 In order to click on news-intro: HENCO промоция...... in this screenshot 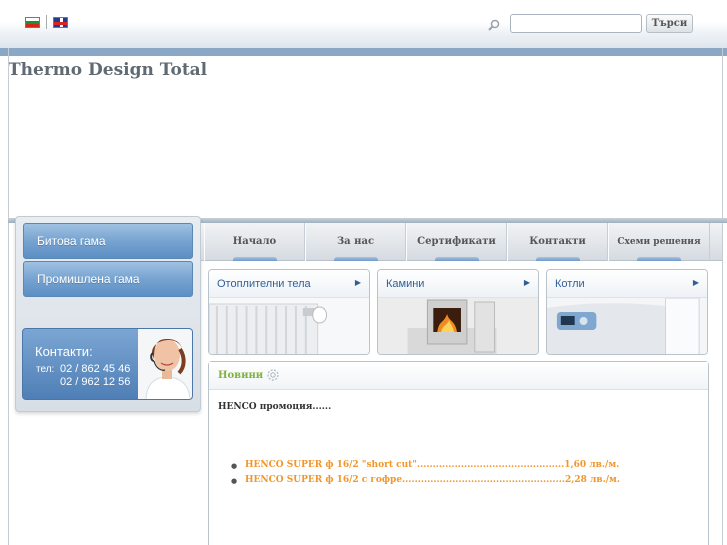, I will do `click(275, 407)`.